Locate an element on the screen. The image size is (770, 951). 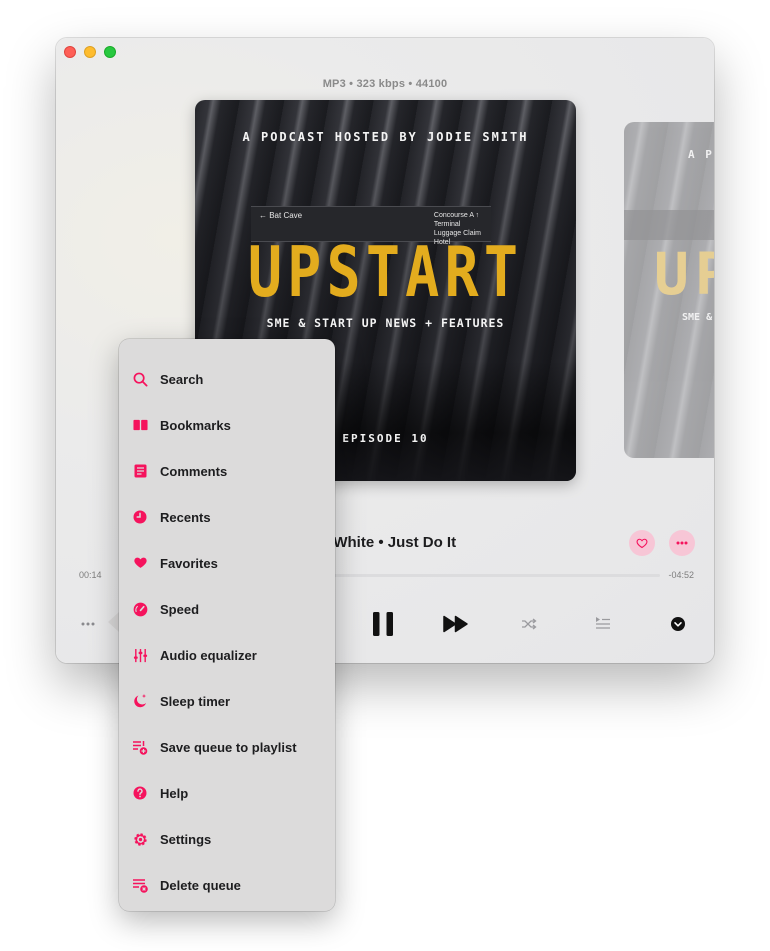
fast-forward-icon is located at coordinates (455, 624).